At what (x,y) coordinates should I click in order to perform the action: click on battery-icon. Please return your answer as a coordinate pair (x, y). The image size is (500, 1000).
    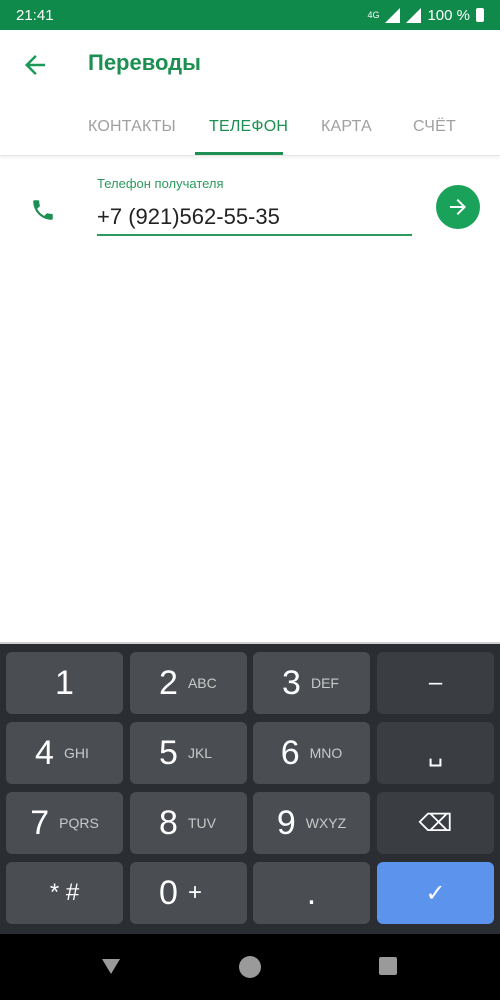
    Looking at the image, I should click on (480, 15).